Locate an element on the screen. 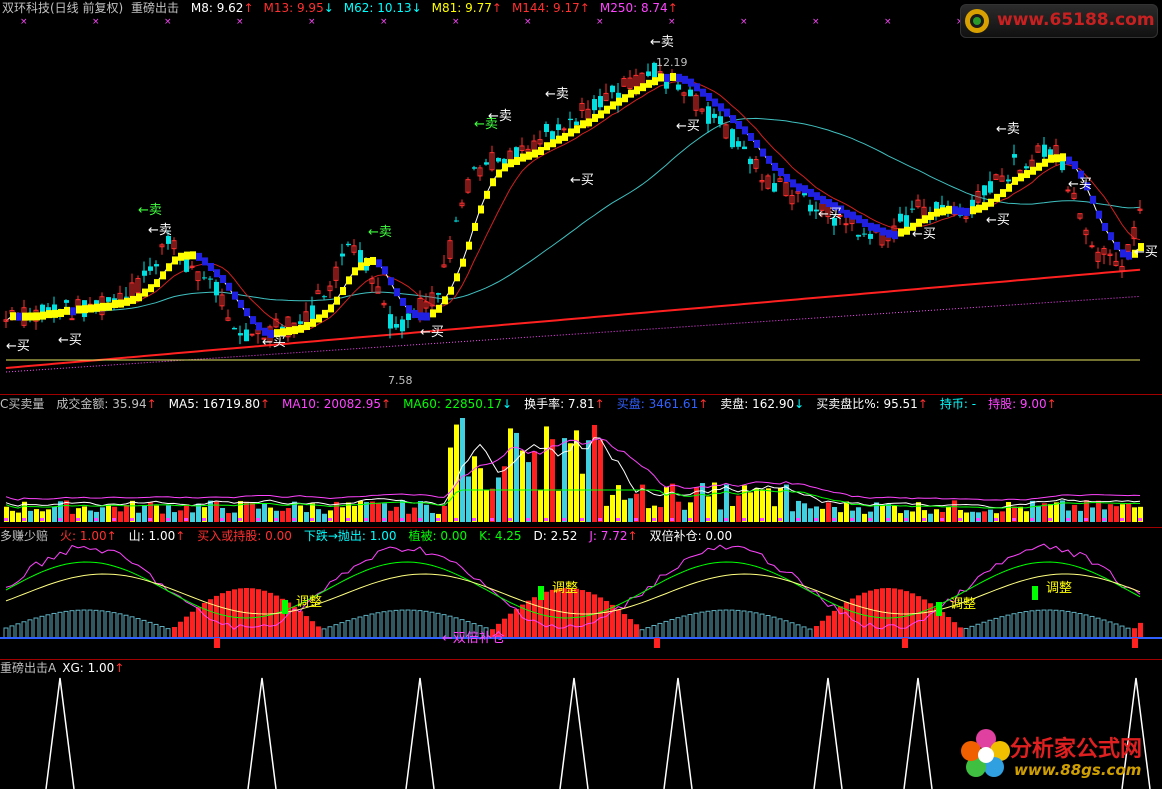 The width and height of the screenshot is (1162, 789). signal-spike is located at coordinates (678, 733).